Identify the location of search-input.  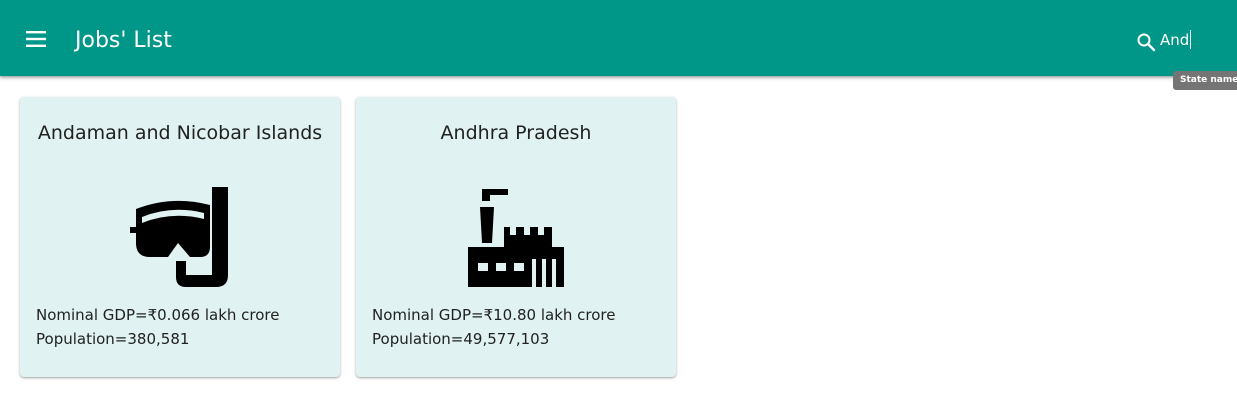
(1195, 40).